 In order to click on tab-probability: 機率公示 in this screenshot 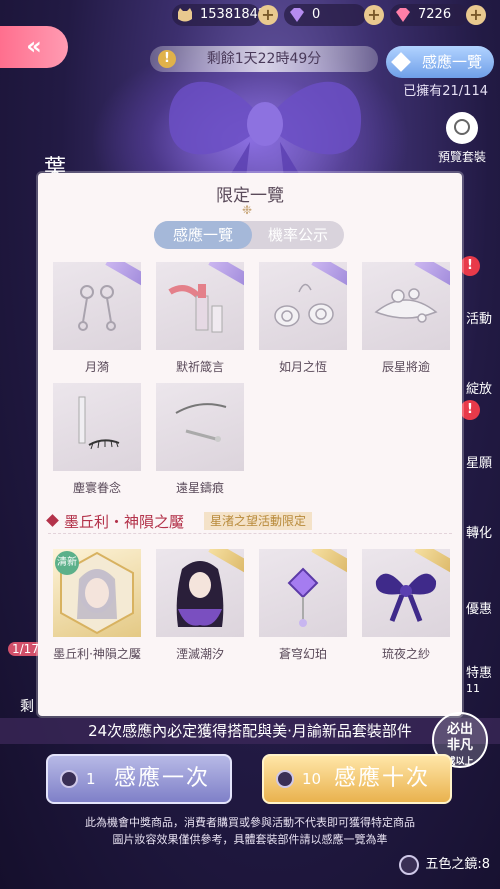, I will do `click(298, 235)`.